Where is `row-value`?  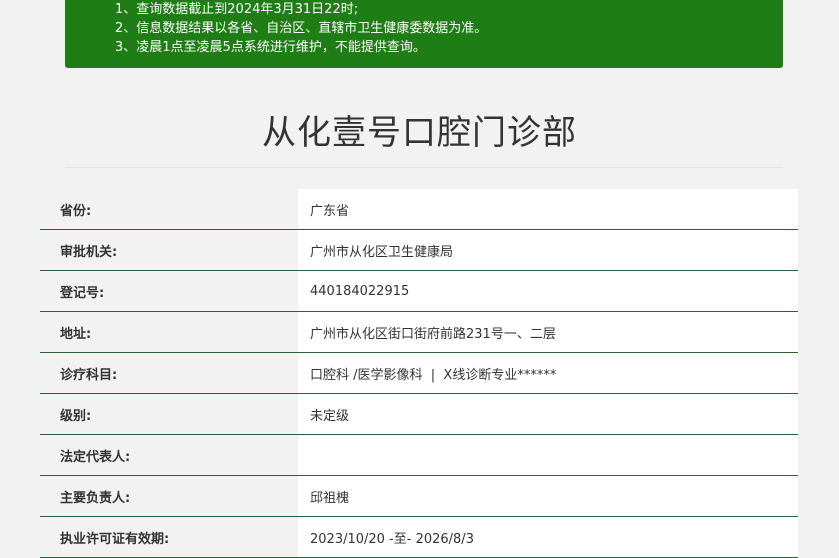 row-value is located at coordinates (548, 455).